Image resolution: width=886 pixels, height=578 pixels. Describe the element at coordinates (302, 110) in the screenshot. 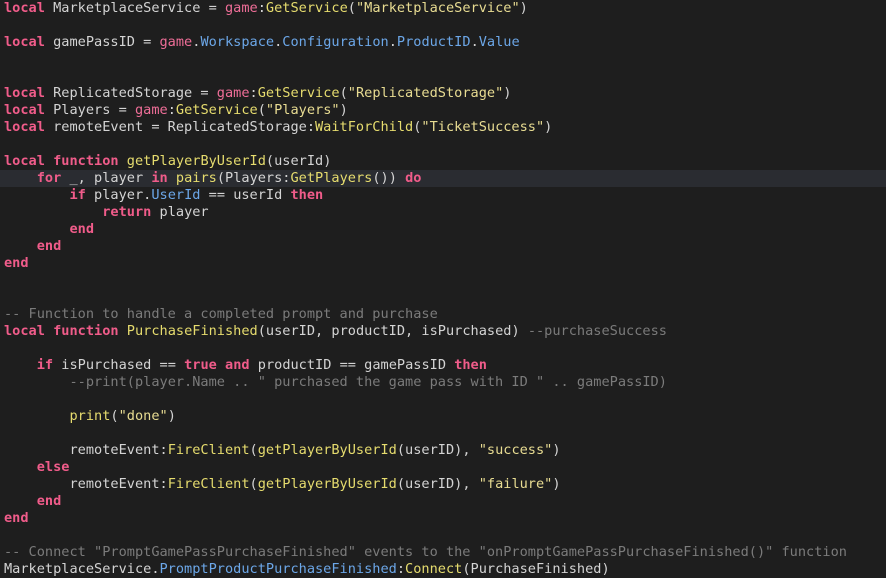

I see `code-token: "Players"` at that location.